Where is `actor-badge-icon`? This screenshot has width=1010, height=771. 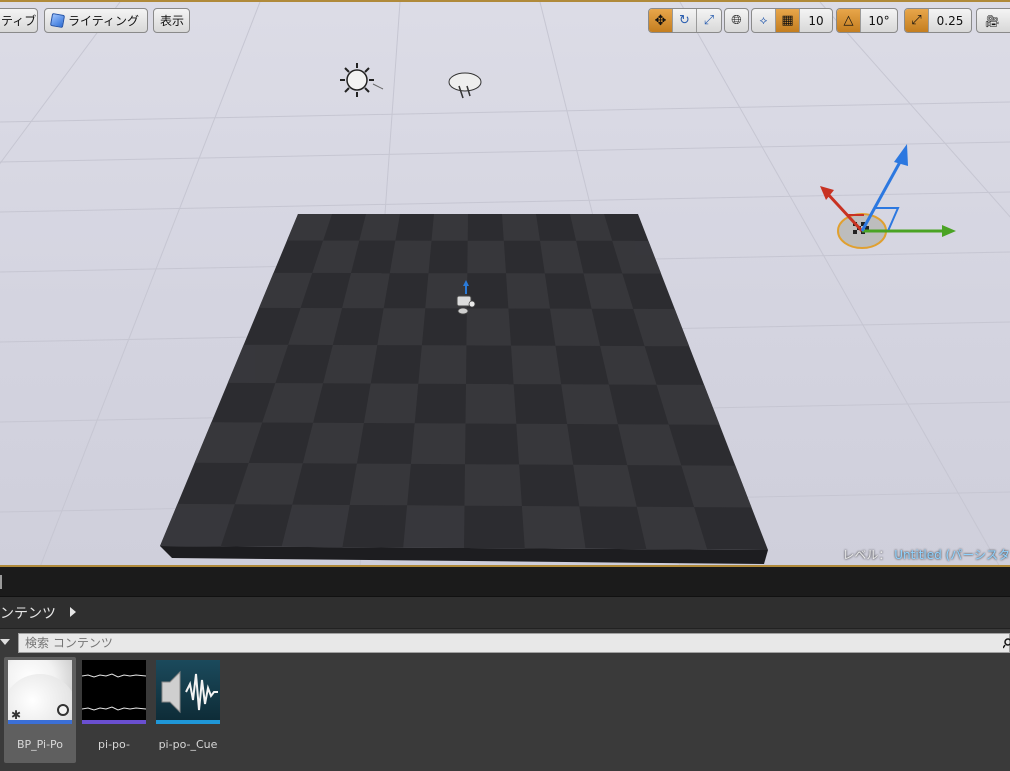
actor-badge-icon is located at coordinates (63, 710).